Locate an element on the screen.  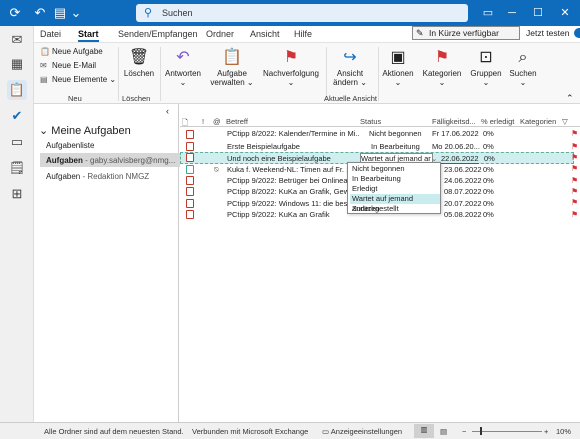
tab-ansicht: Ansicht is located at coordinates (265, 34).